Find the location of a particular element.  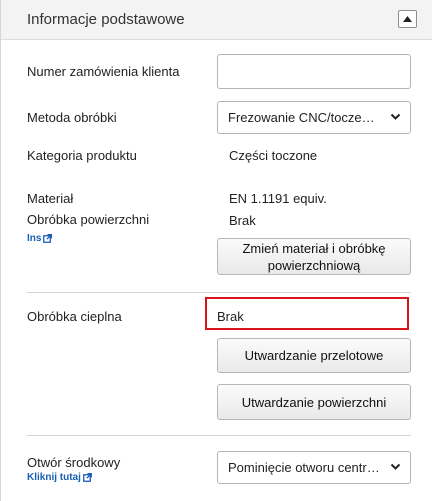

center-hole-link-label: Kliknij tutaj is located at coordinates (54, 477).